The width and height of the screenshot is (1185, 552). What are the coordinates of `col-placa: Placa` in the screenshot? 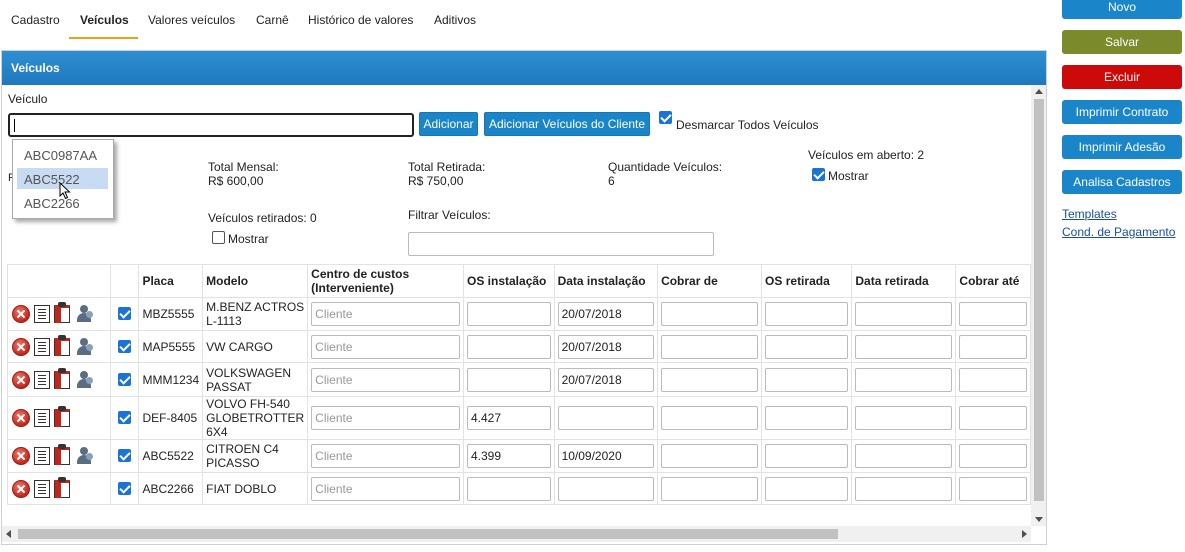 It's located at (171, 281).